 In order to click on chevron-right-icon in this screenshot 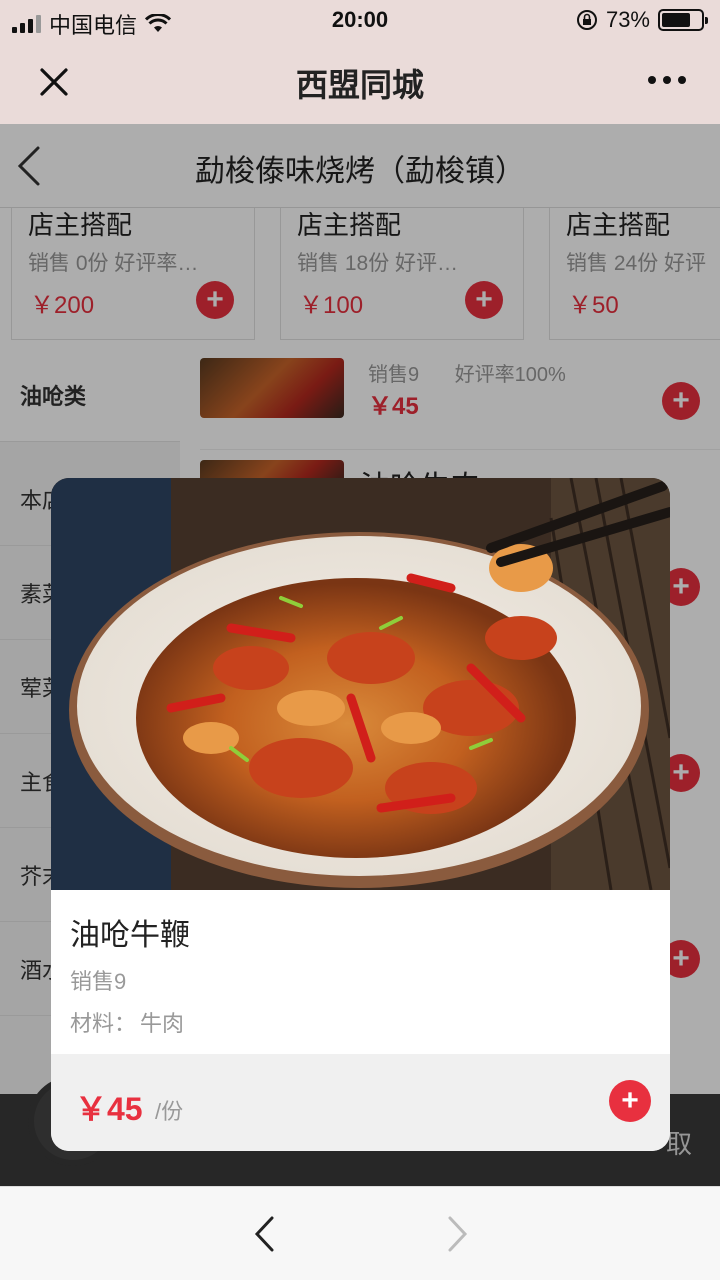, I will do `click(457, 1234)`.